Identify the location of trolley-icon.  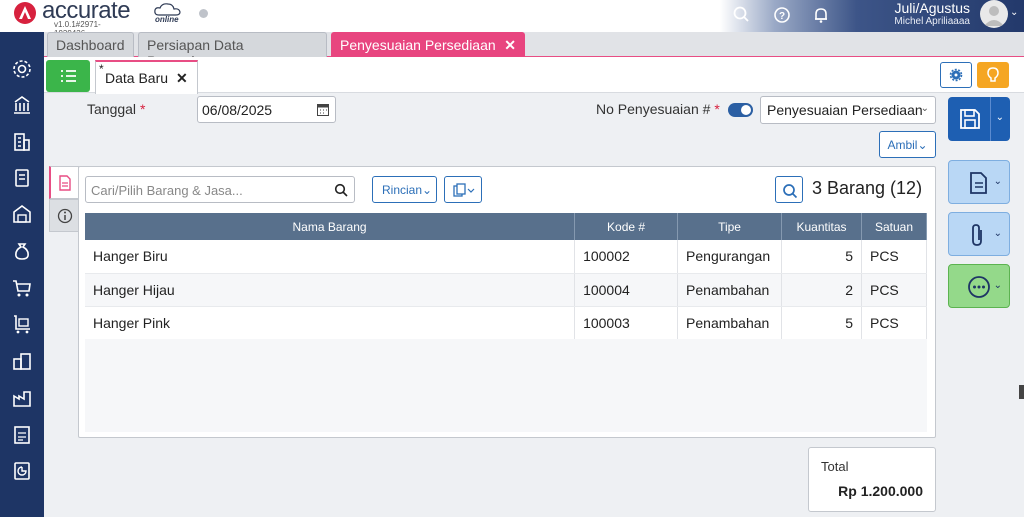
(22, 324).